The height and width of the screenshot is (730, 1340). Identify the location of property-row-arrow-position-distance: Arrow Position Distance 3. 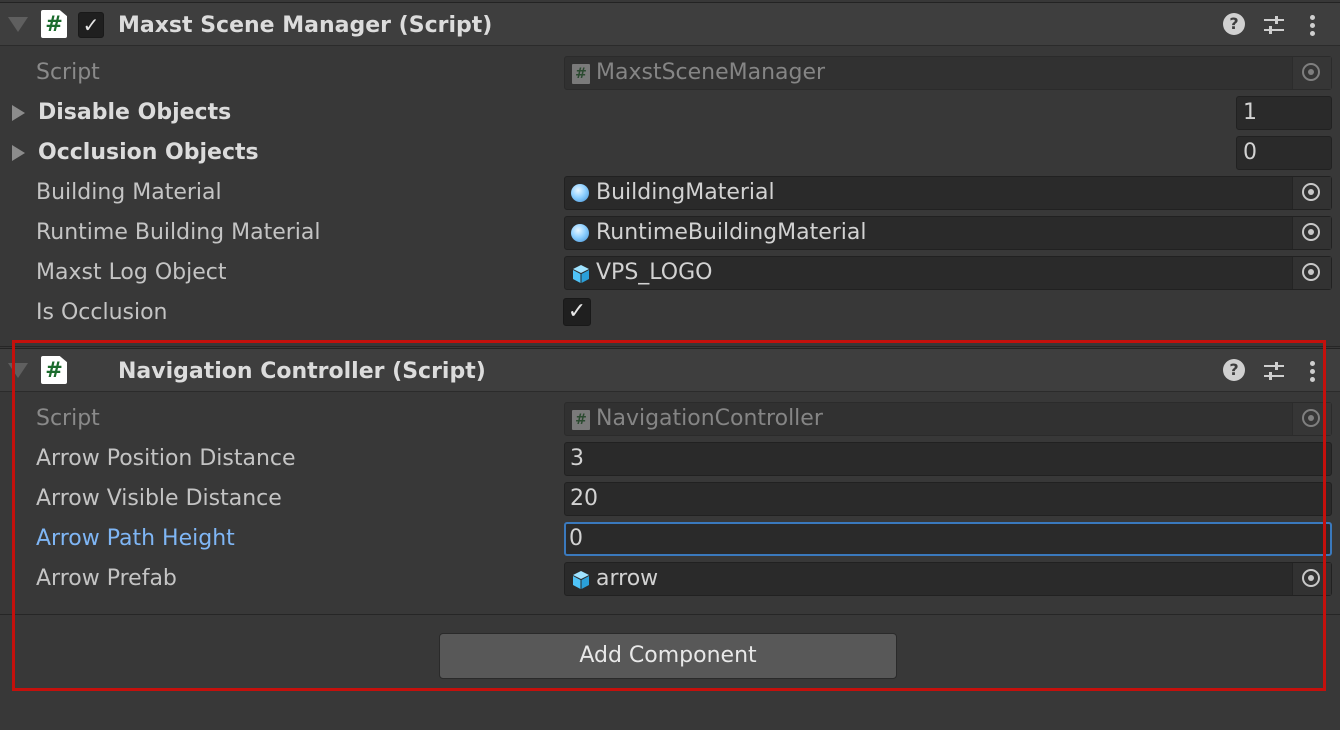
(670, 459).